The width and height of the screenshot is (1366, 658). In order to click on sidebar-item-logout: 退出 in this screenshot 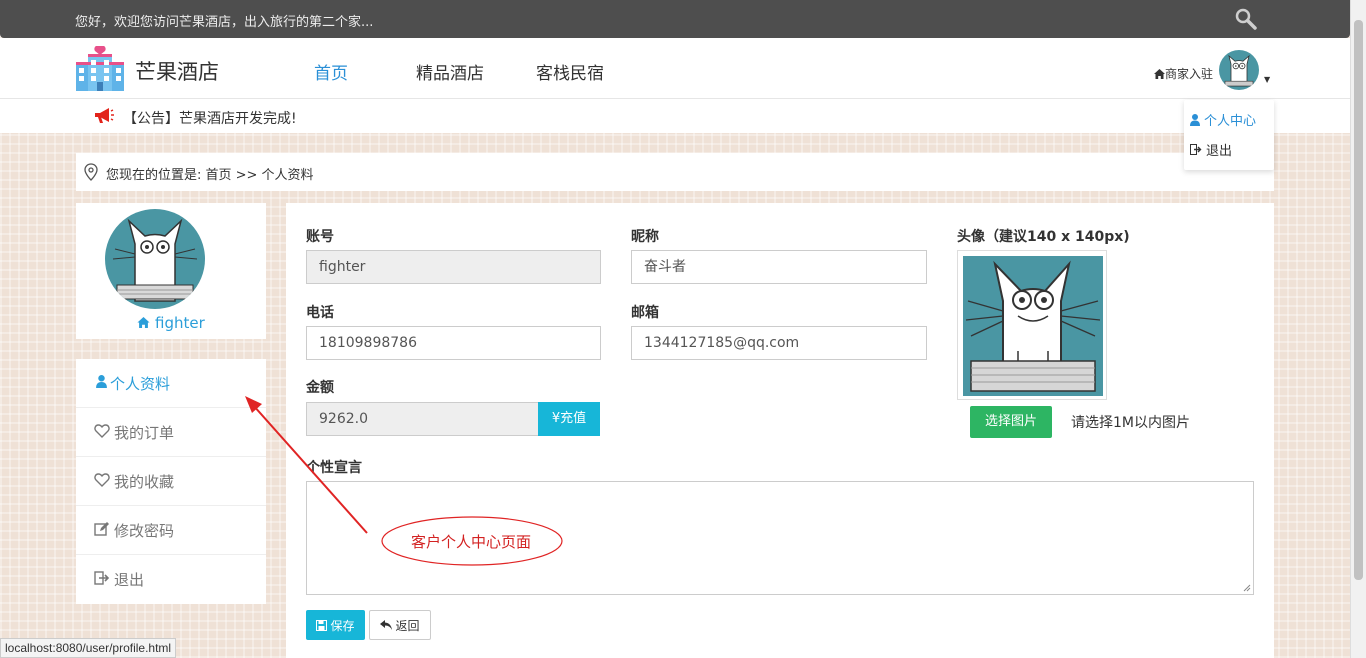, I will do `click(171, 579)`.